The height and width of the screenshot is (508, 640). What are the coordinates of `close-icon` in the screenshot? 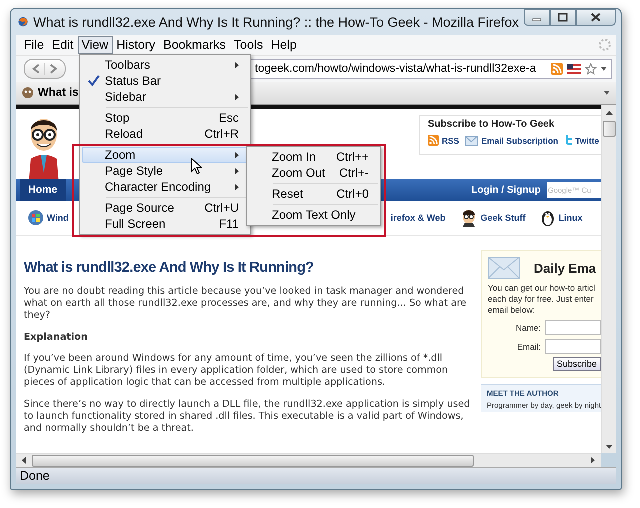 It's located at (596, 17).